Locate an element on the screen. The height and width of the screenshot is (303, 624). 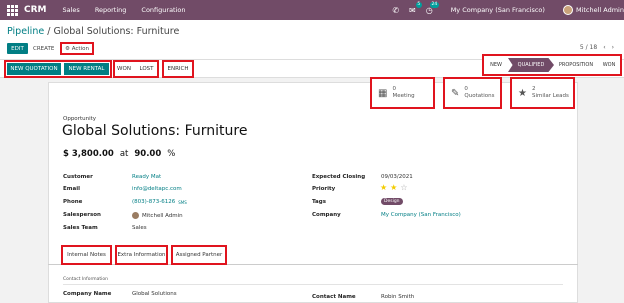
enrich-button: ENRICH is located at coordinates (178, 69).